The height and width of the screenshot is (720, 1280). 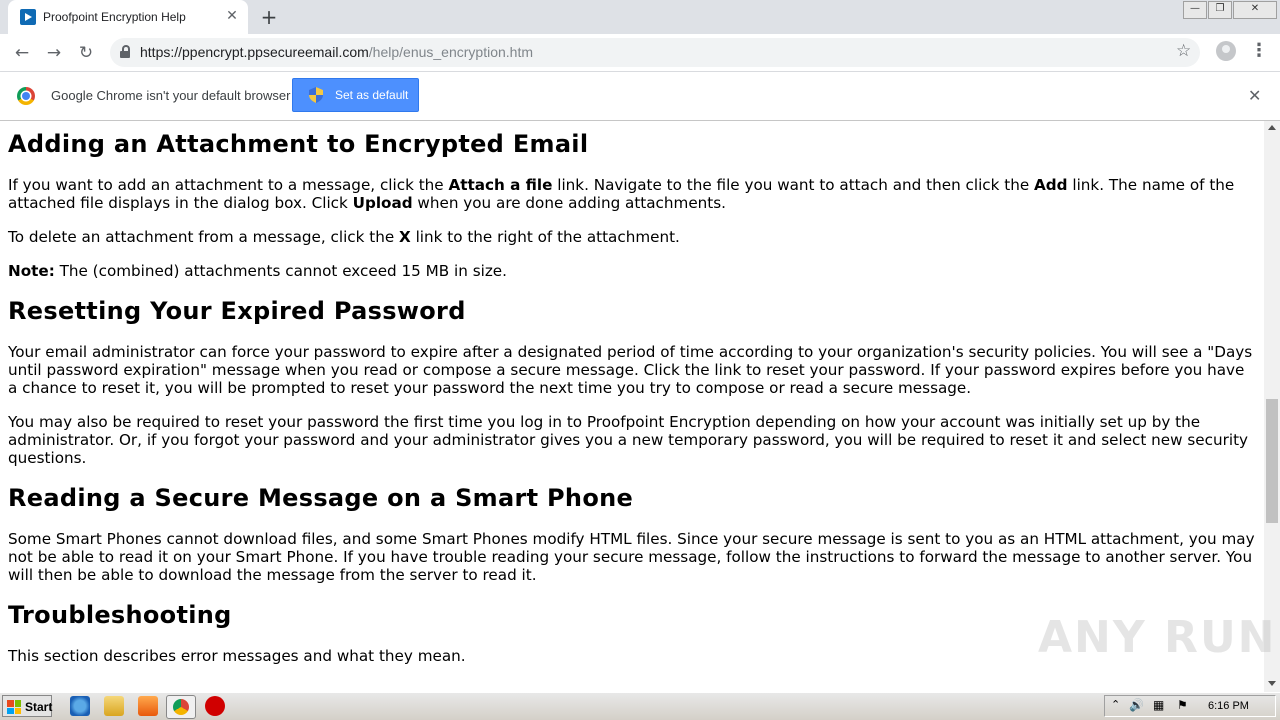 I want to click on chrome-logo-icon, so click(x=26, y=96).